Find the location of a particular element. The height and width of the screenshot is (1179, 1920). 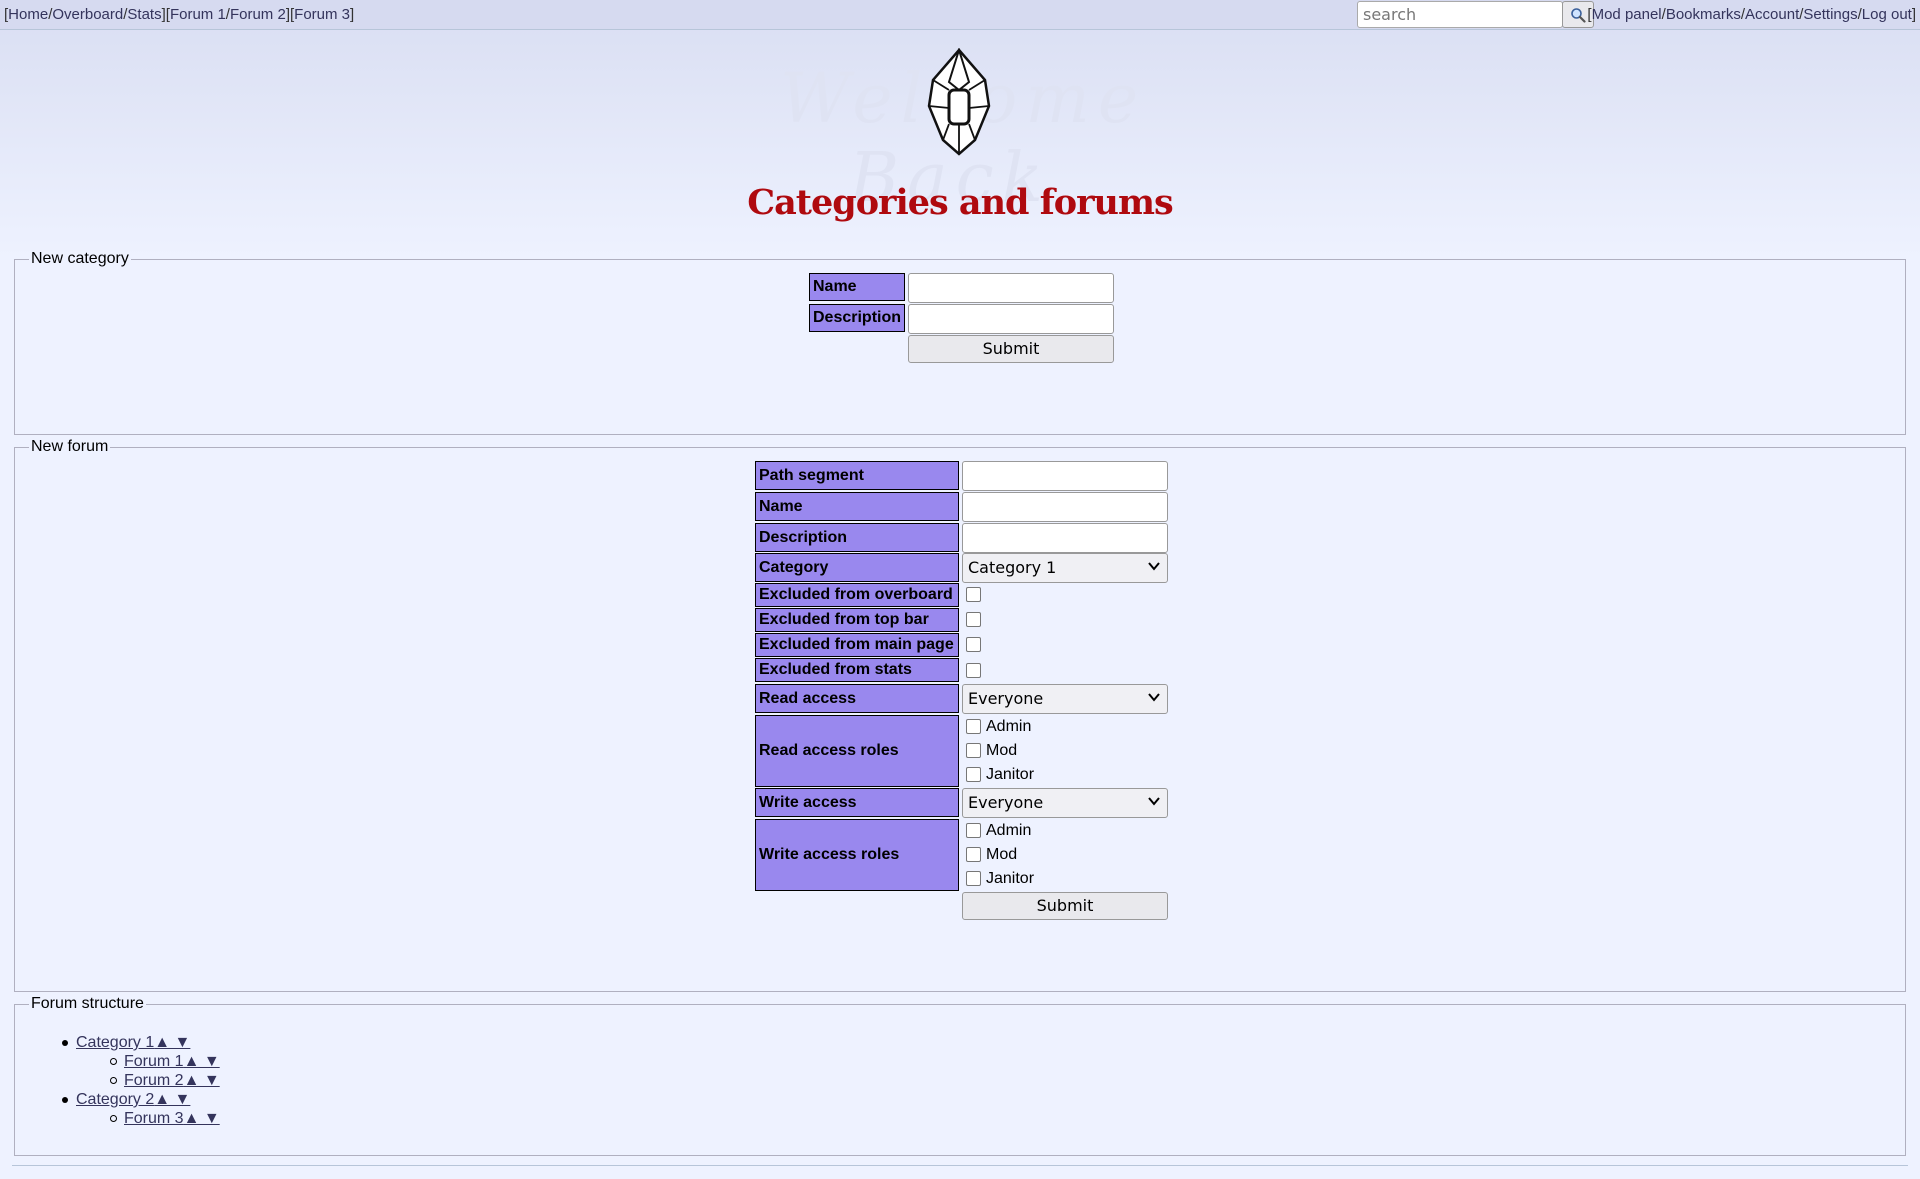

write-role-admin-label: Admin is located at coordinates (1009, 830).